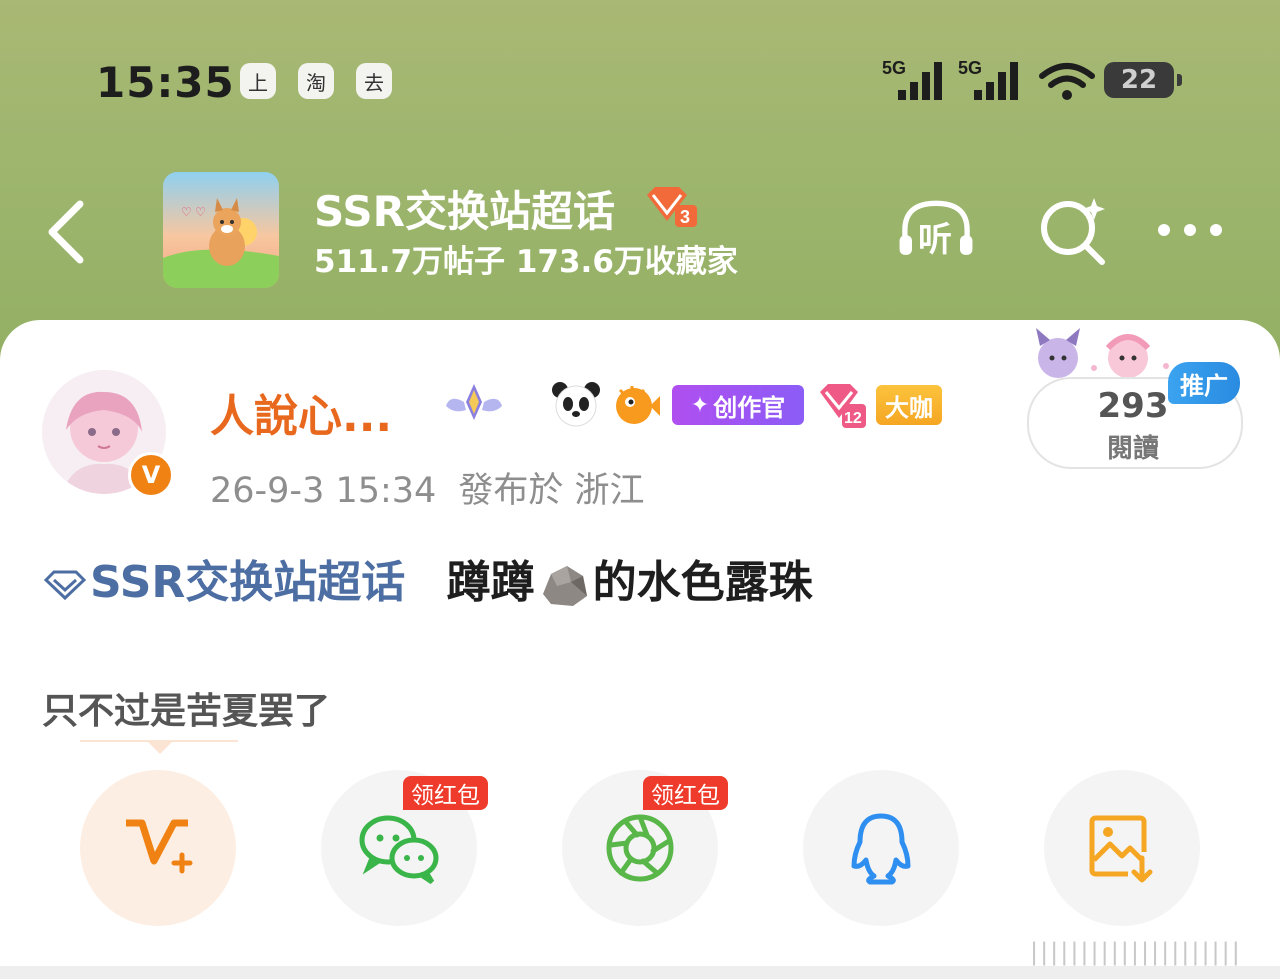  What do you see at coordinates (165, 82) in the screenshot?
I see `status-time: 15:35` at bounding box center [165, 82].